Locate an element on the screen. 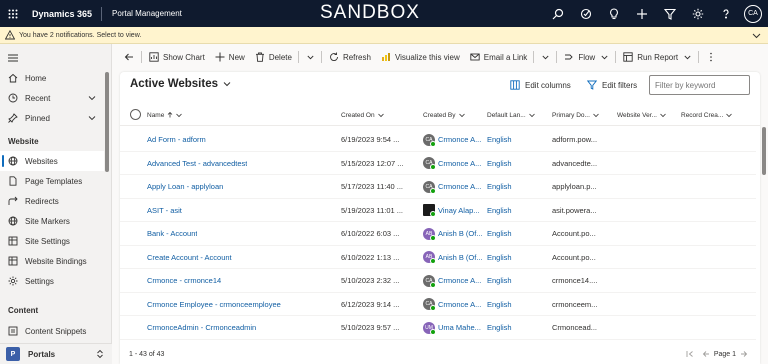 This screenshot has width=768, height=364. email-link-button: Email a Link is located at coordinates (510, 57).